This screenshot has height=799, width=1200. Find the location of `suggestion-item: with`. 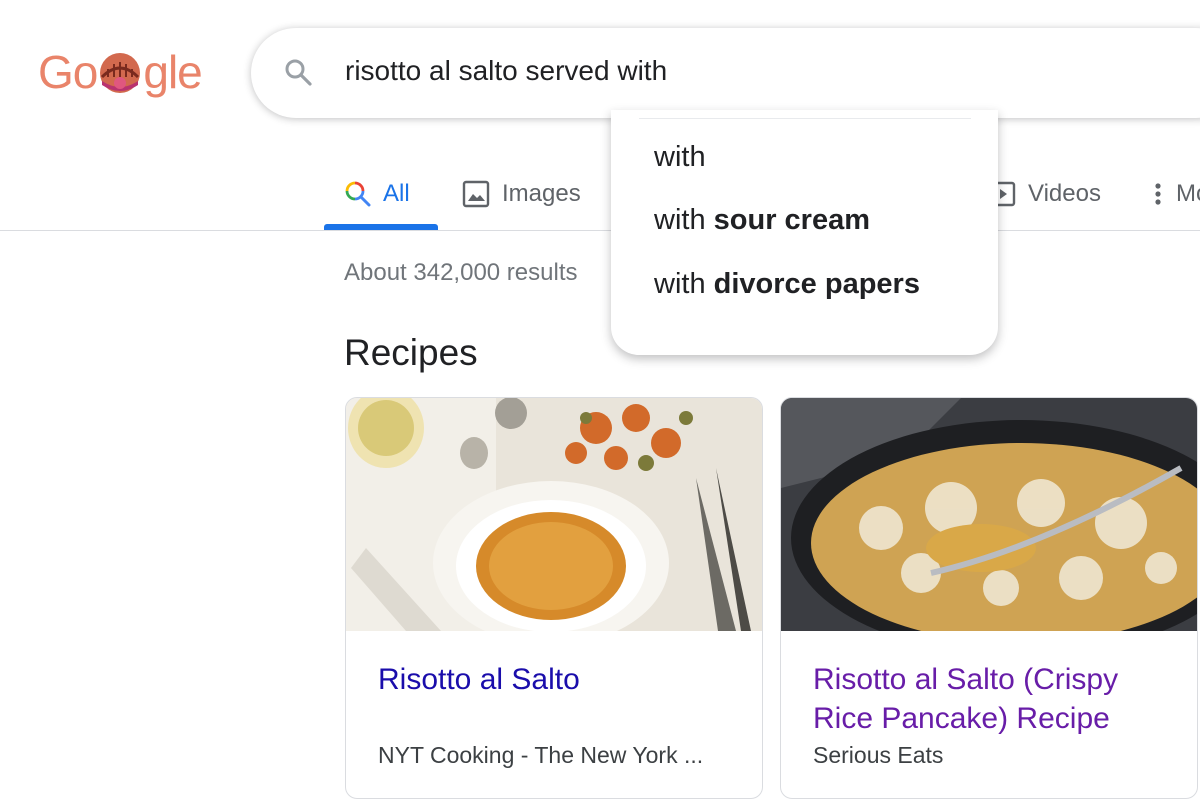

suggestion-item: with is located at coordinates (680, 157).